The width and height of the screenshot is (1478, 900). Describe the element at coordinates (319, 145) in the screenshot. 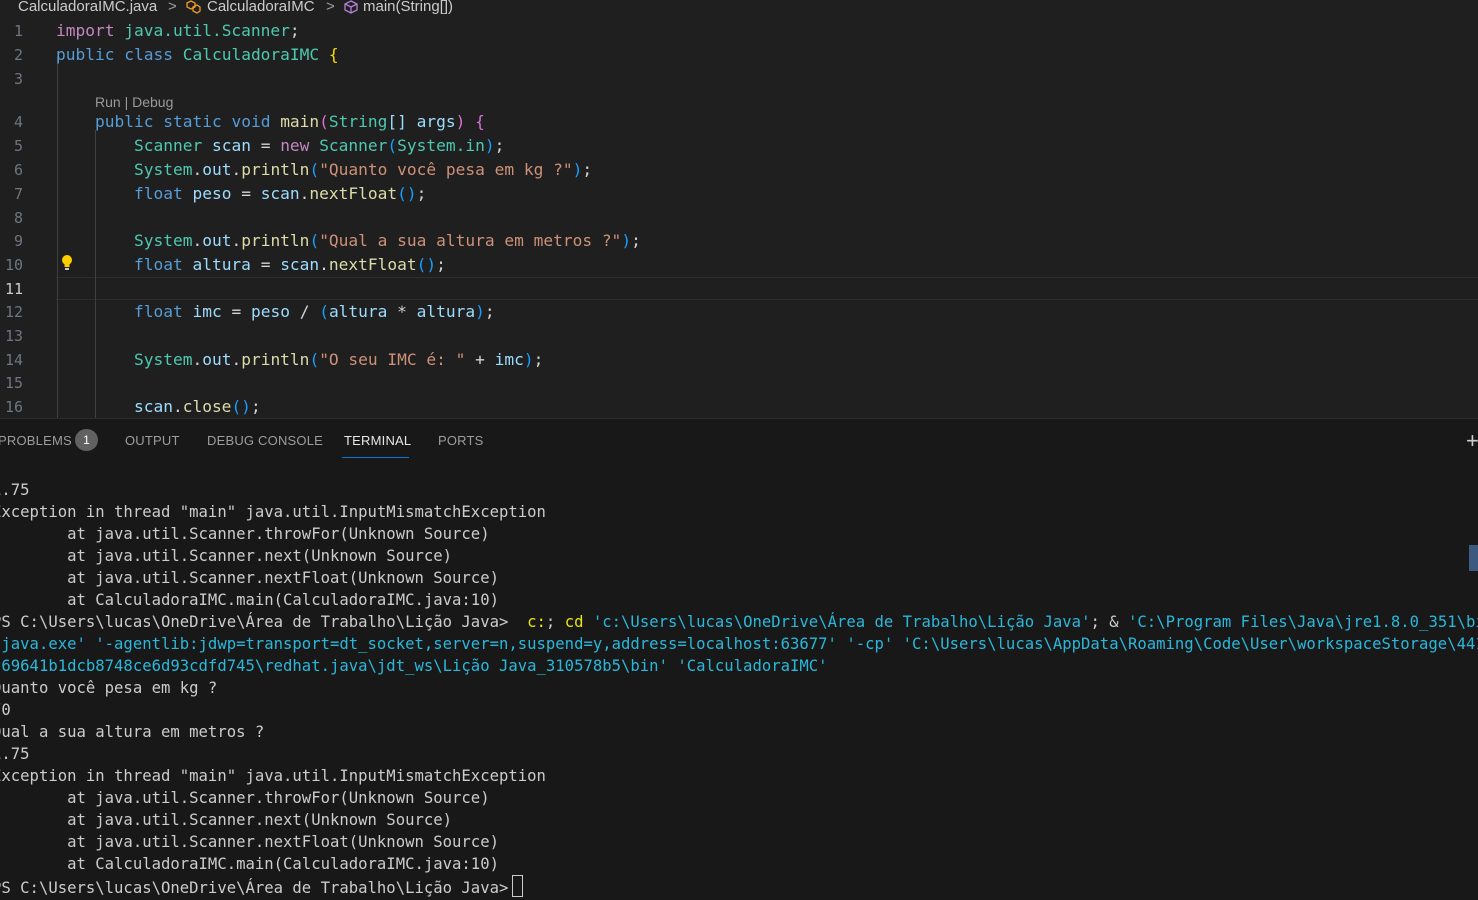

I see `code-line: Scanner scan = new Scanner(System.in);` at that location.